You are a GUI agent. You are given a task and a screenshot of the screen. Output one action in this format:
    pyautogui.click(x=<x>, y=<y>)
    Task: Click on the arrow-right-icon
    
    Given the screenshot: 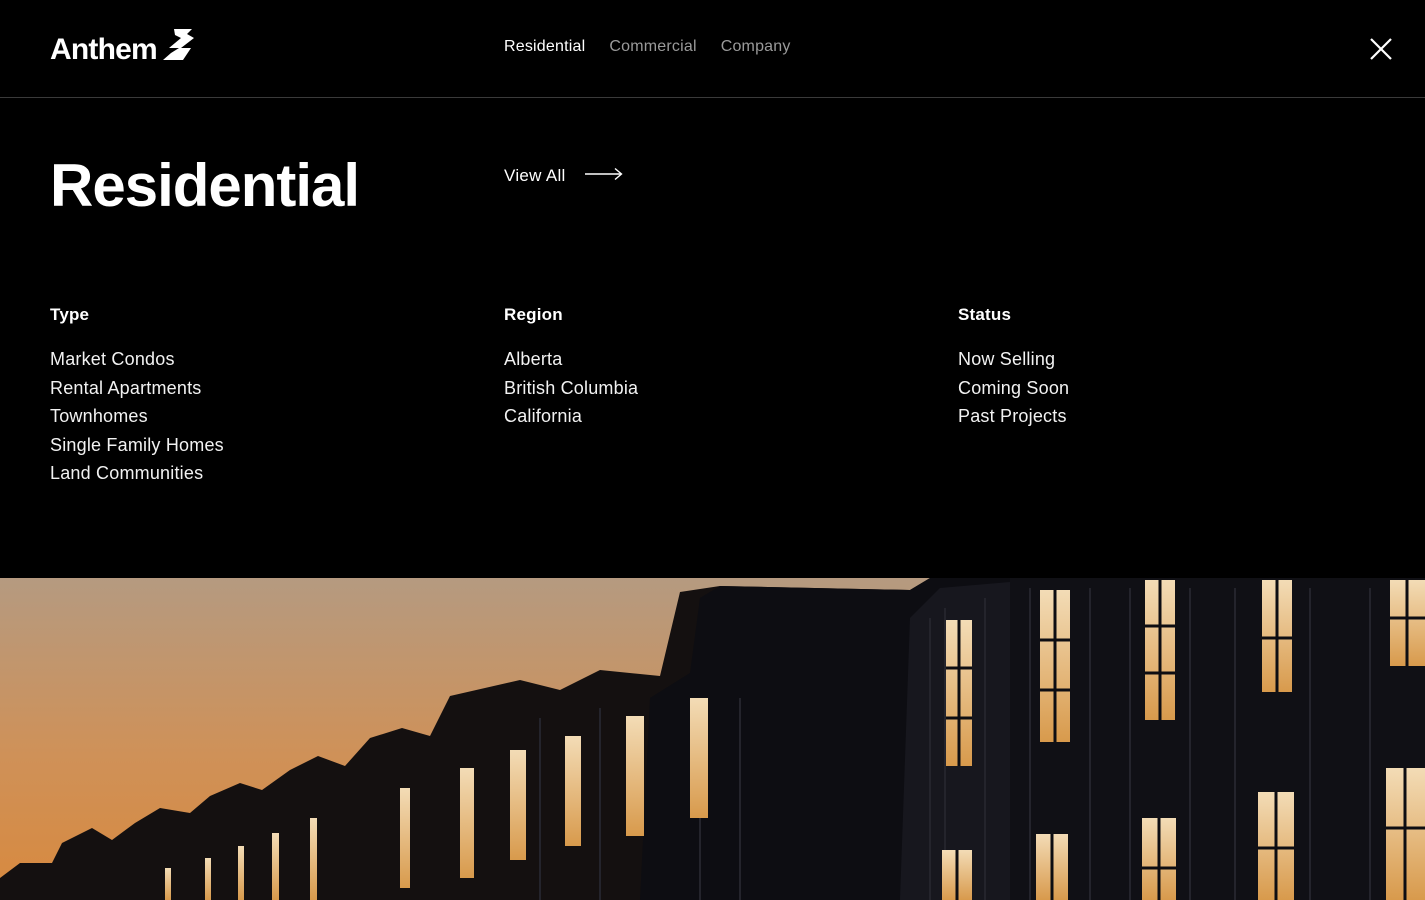 What is the action you would take?
    pyautogui.click(x=604, y=176)
    